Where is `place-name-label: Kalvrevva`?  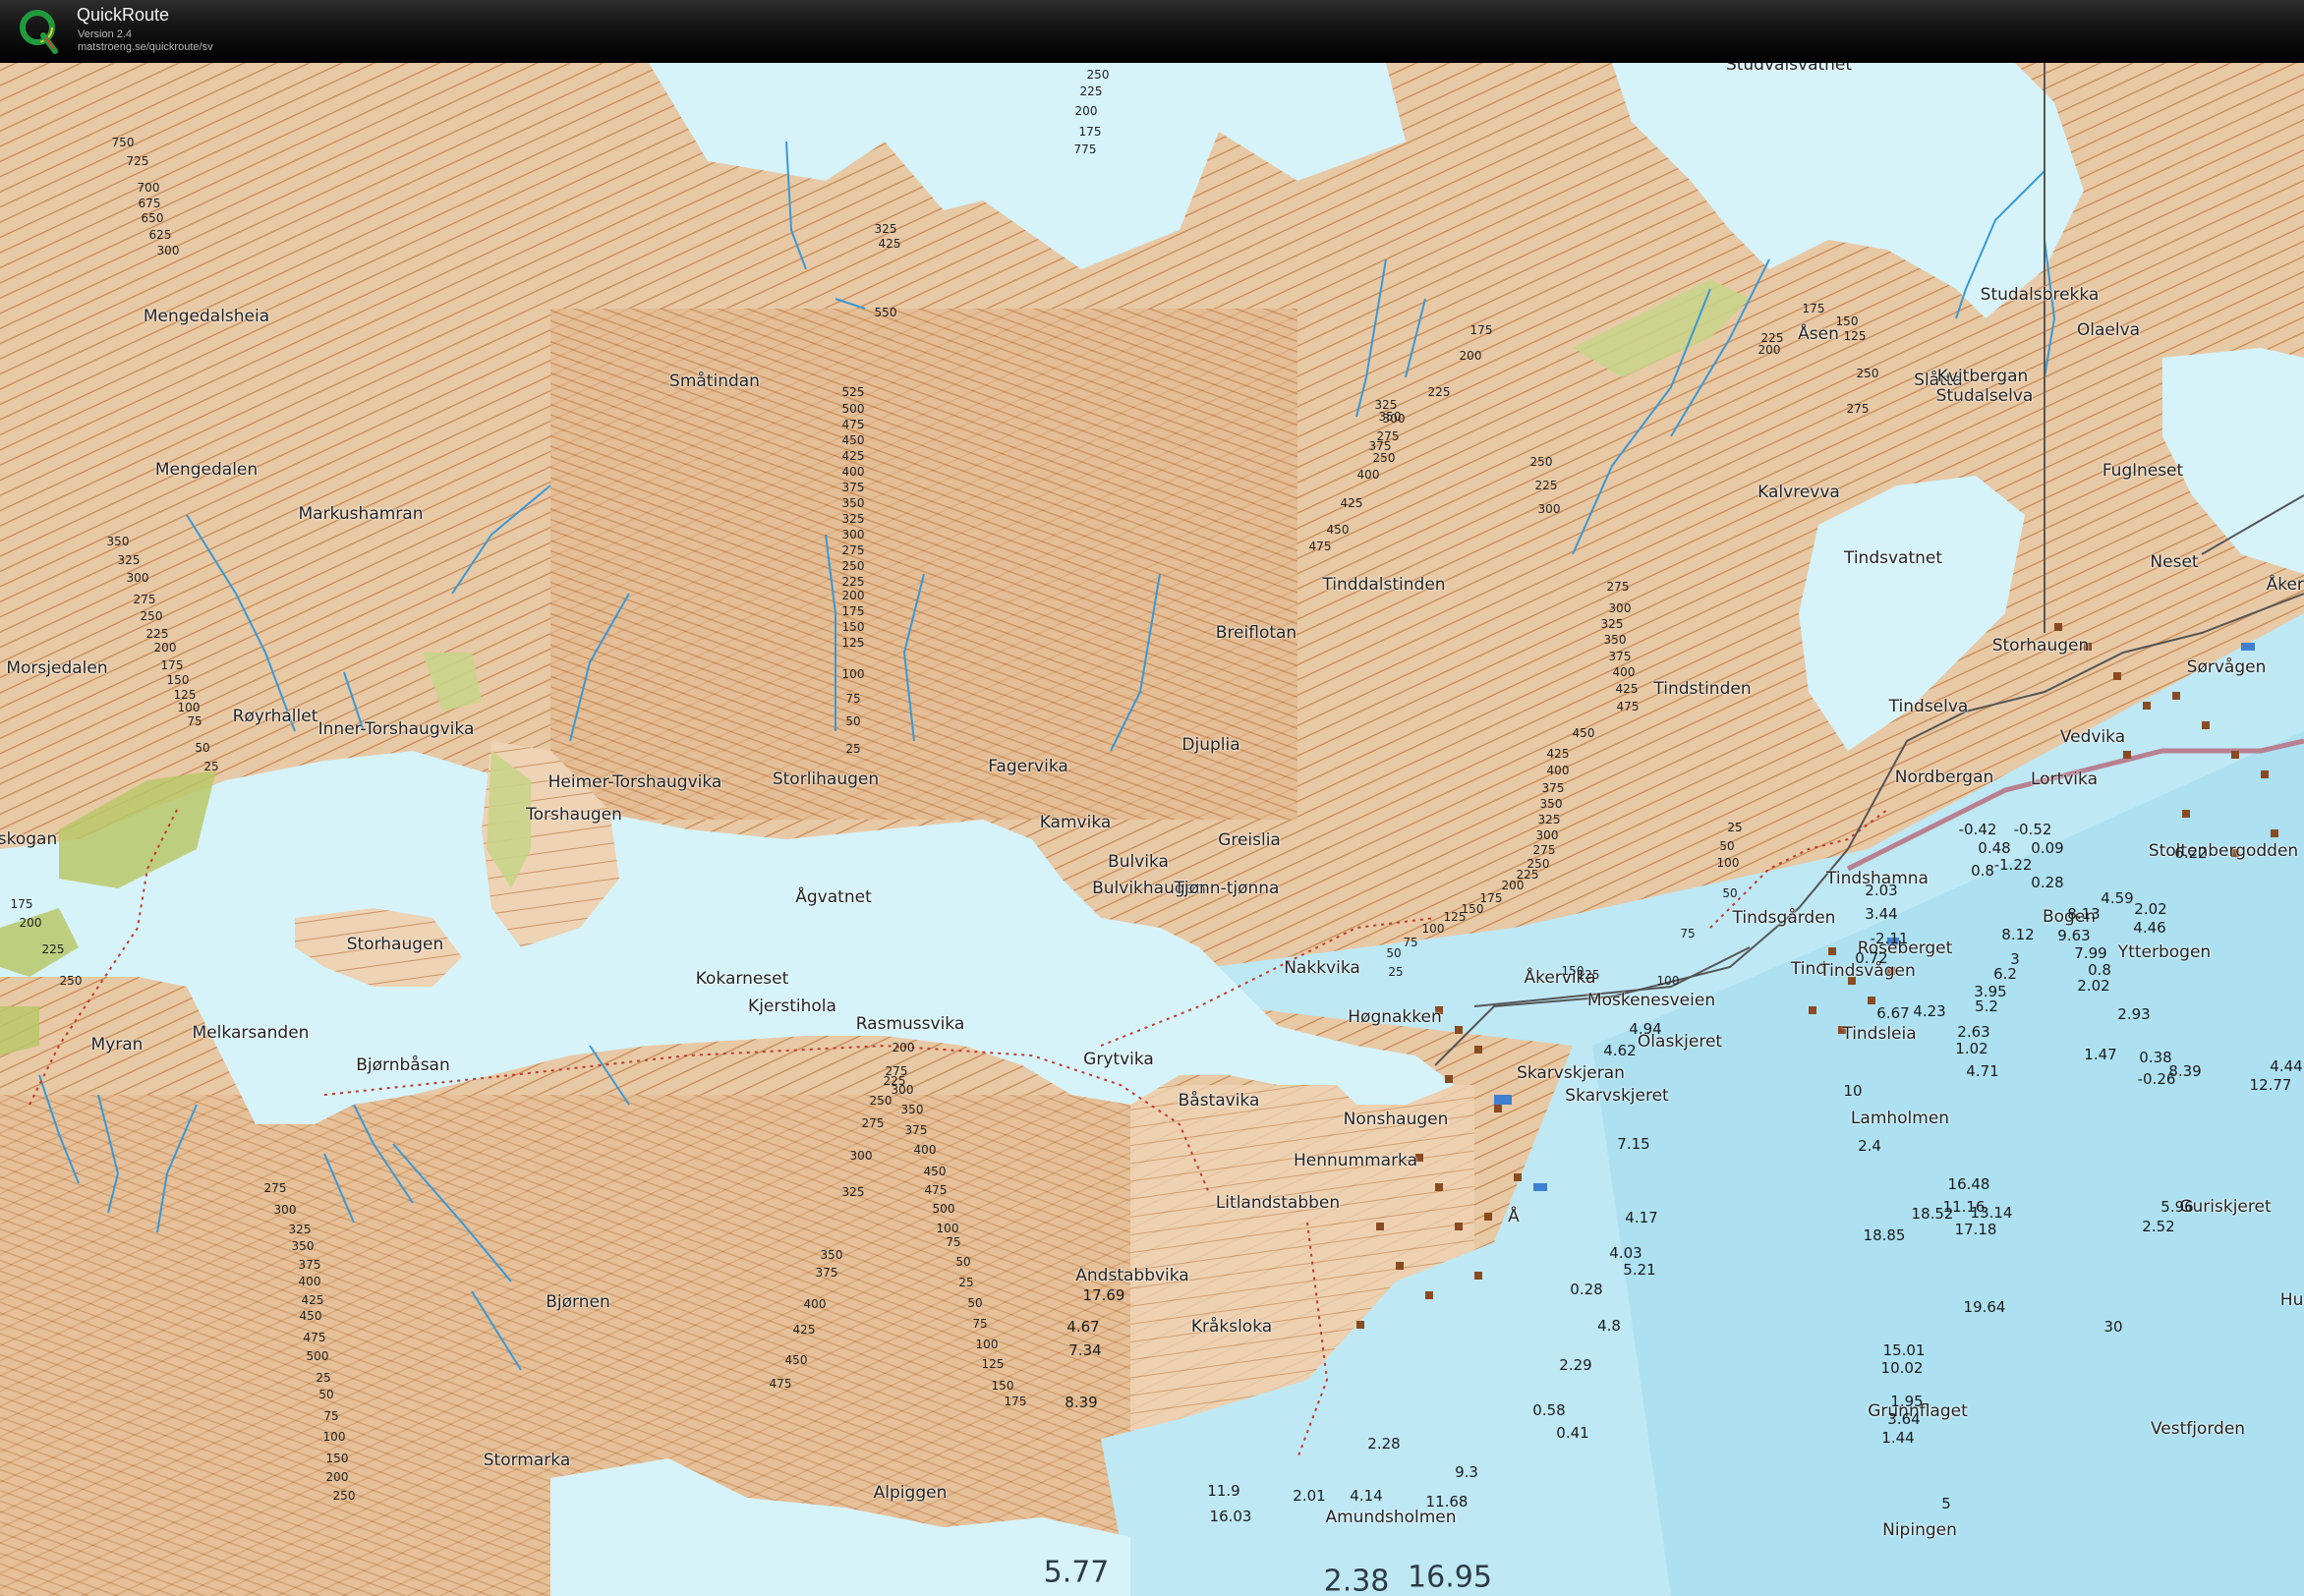 place-name-label: Kalvrevva is located at coordinates (1798, 492).